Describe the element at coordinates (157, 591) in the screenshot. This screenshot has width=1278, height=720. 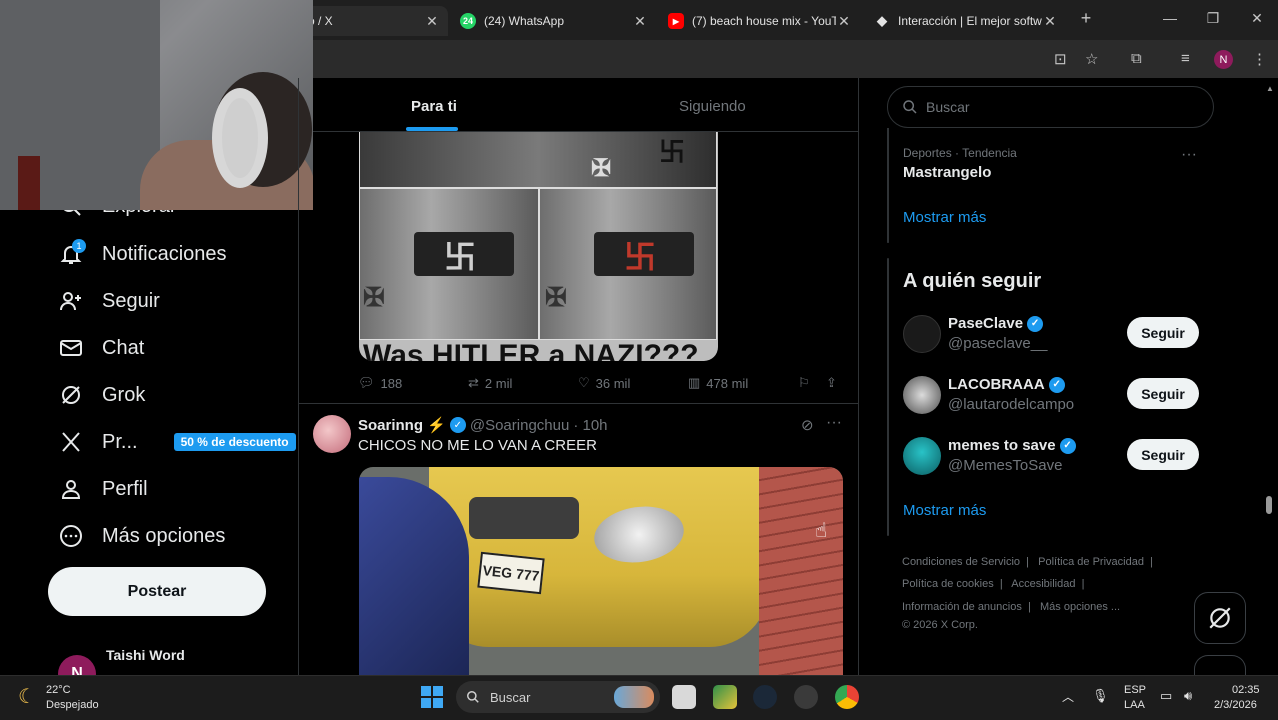
I see `post-button: Postear` at that location.